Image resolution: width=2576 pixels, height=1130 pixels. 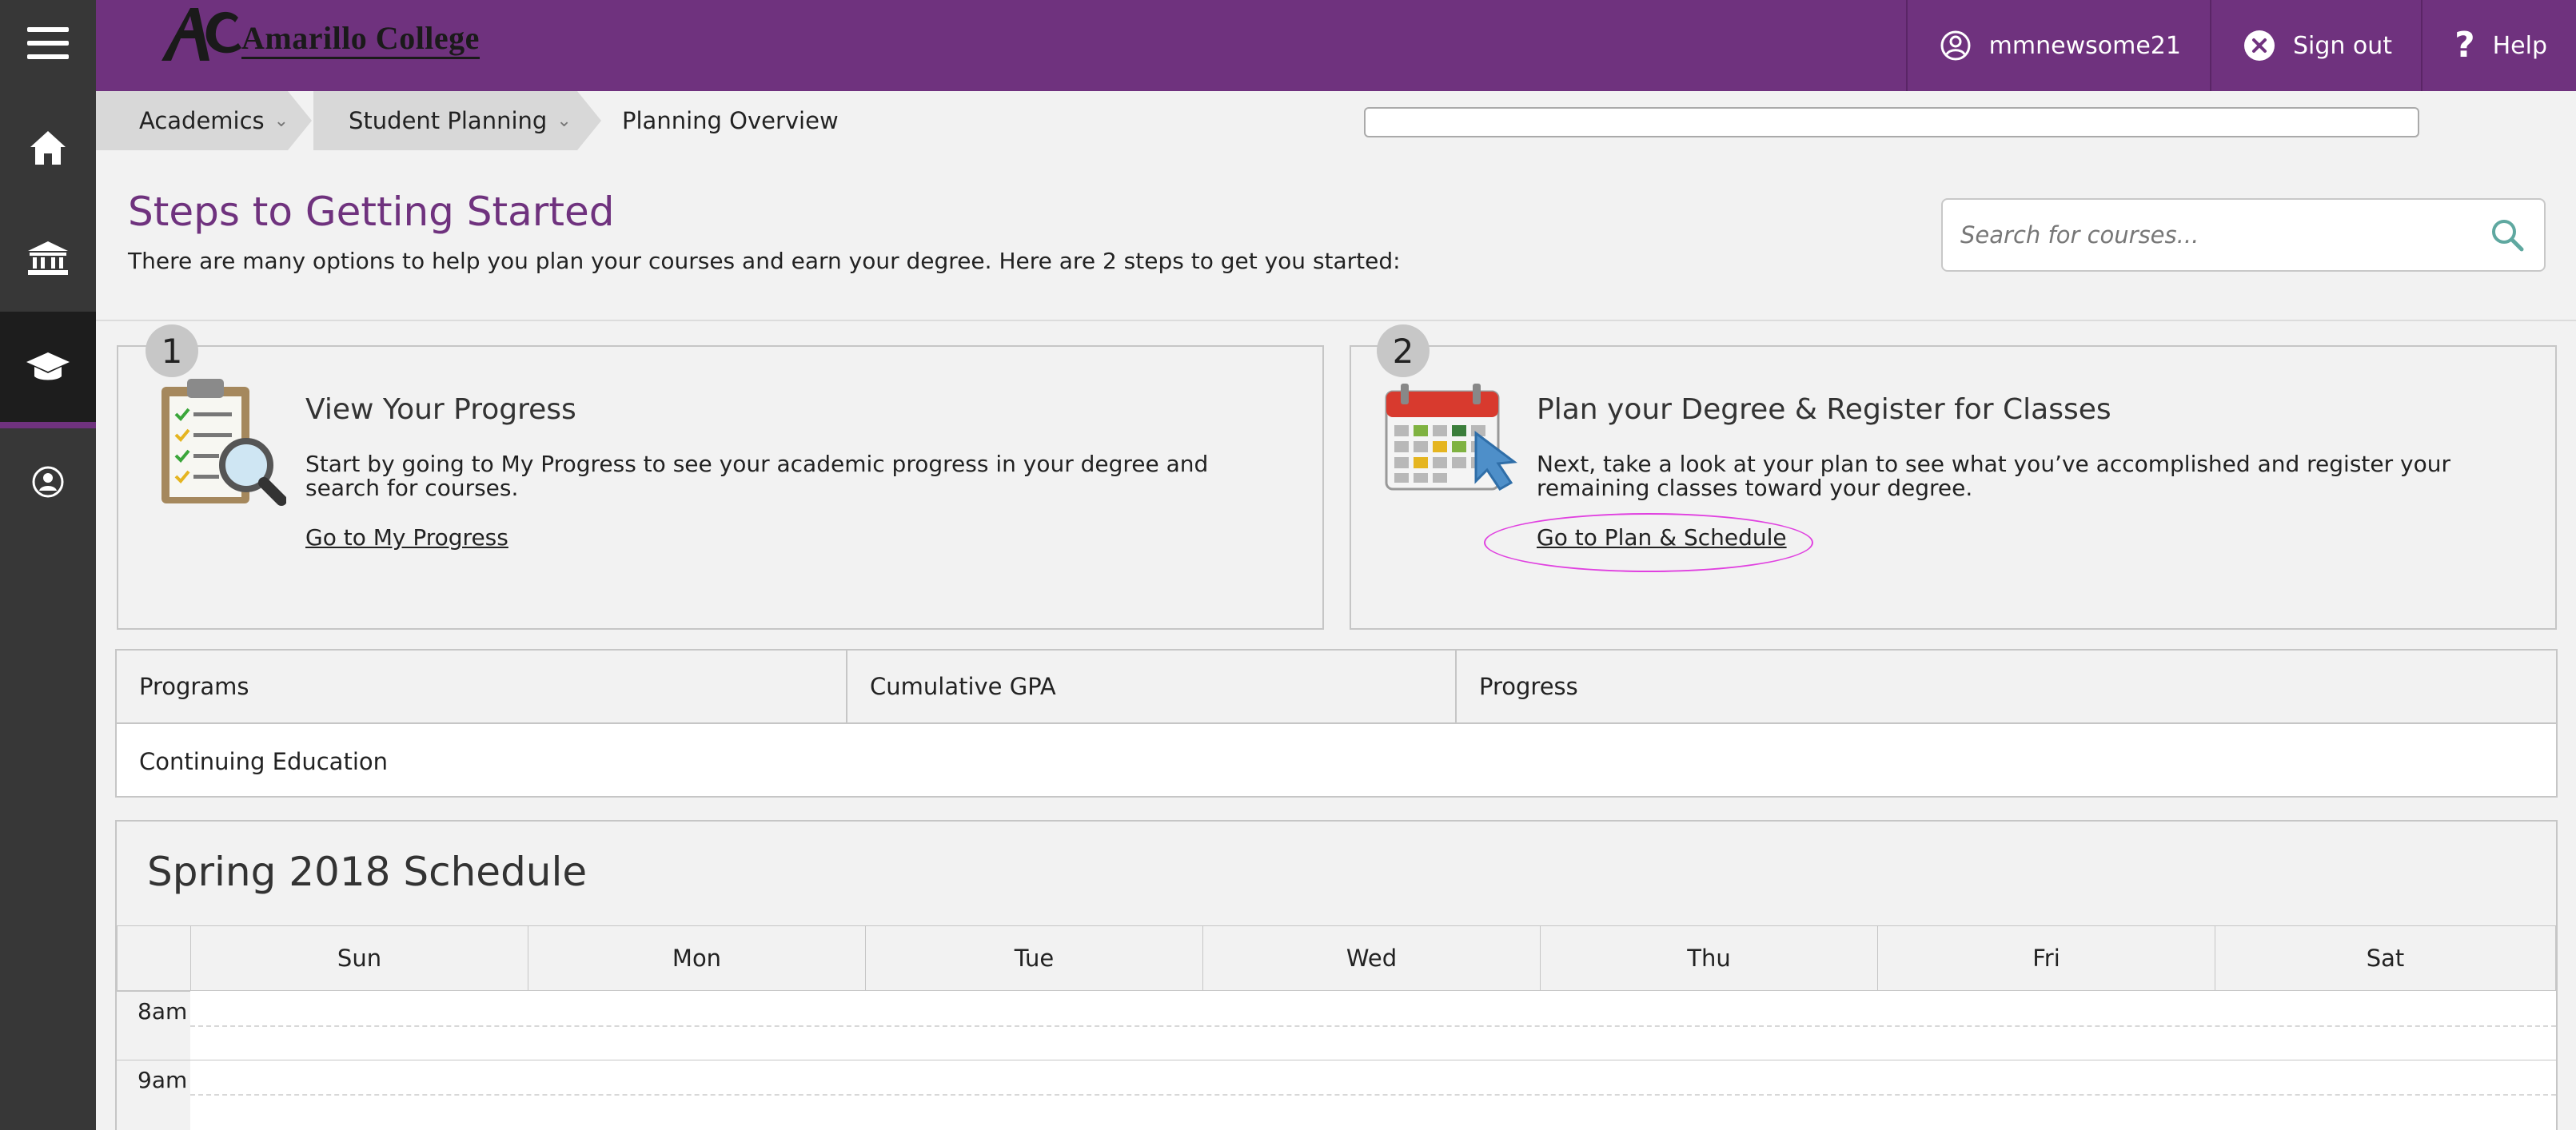 What do you see at coordinates (2343, 45) in the screenshot?
I see `sign-out-label: Sign out` at bounding box center [2343, 45].